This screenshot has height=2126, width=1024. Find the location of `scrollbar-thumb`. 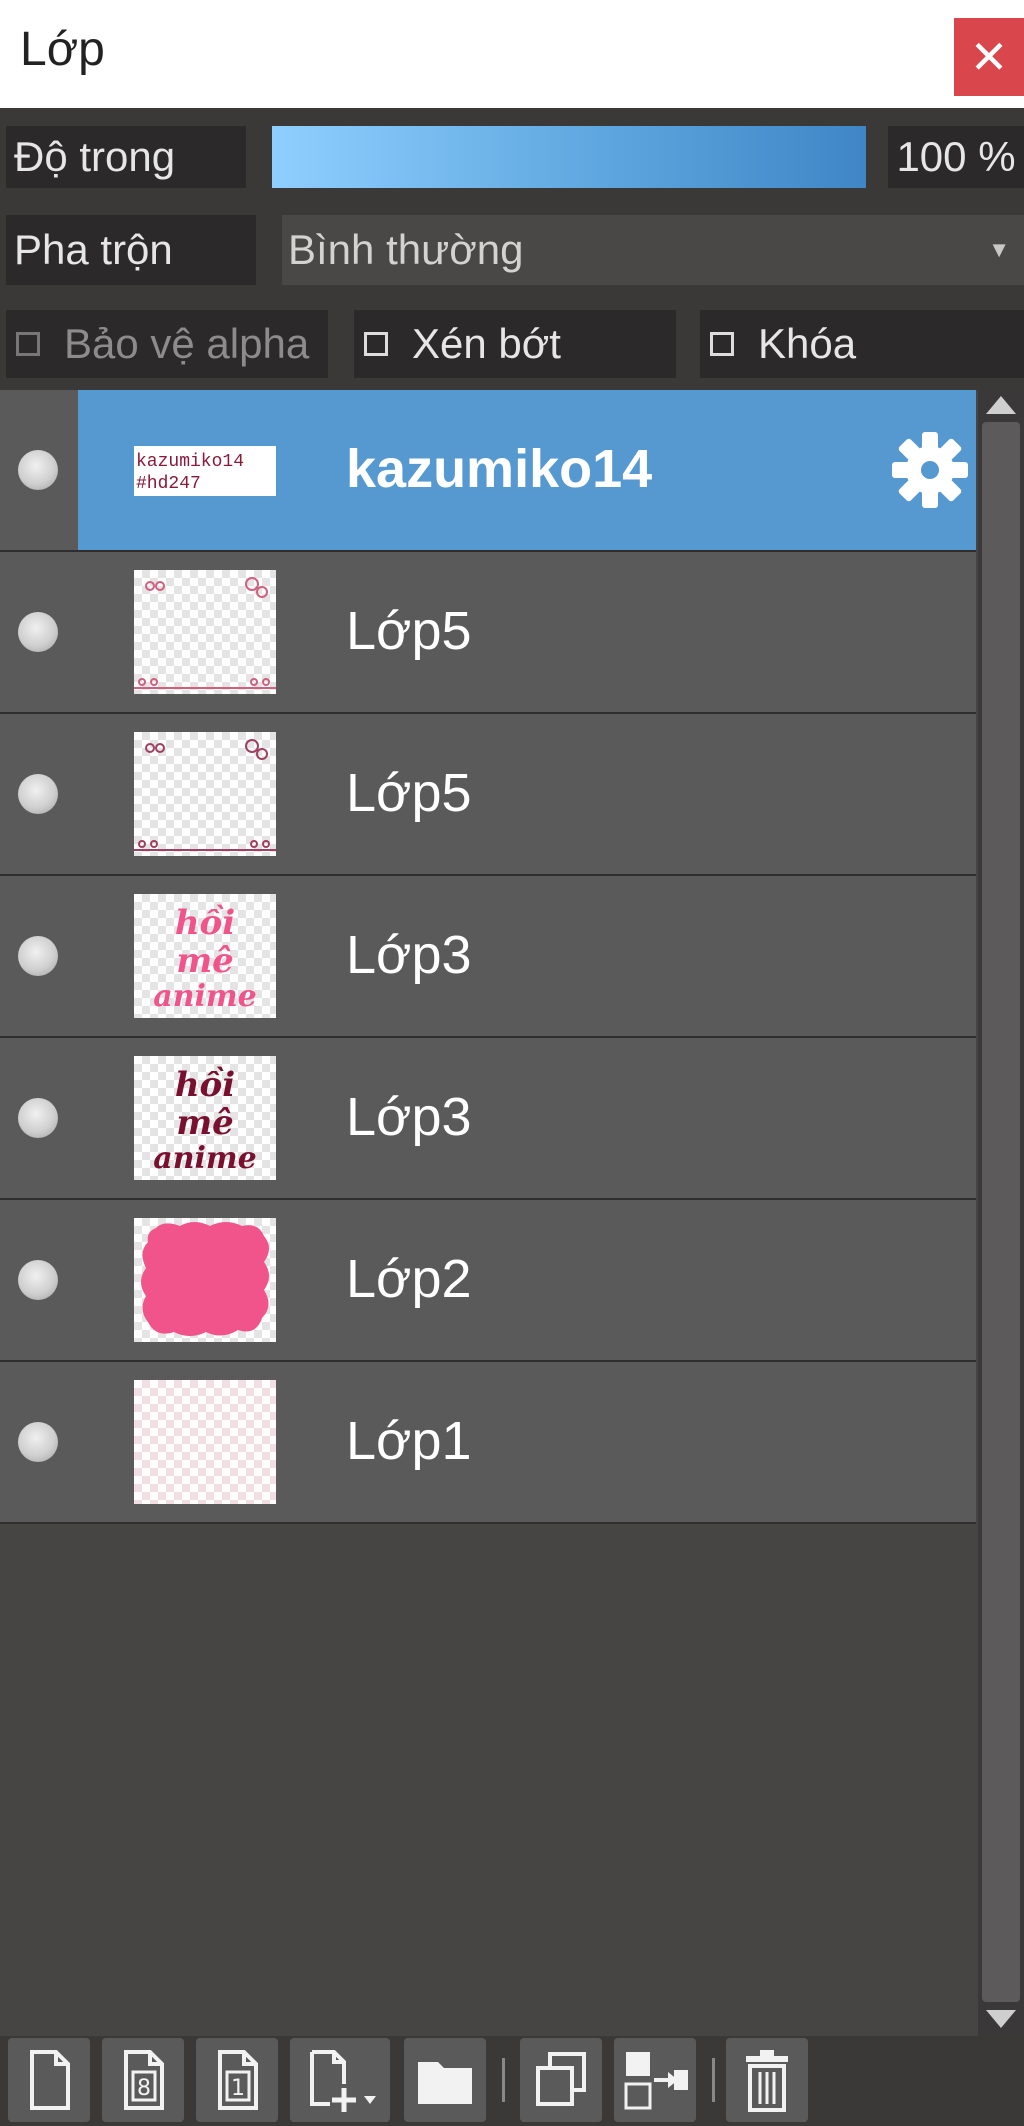

scrollbar-thumb is located at coordinates (1001, 1212).